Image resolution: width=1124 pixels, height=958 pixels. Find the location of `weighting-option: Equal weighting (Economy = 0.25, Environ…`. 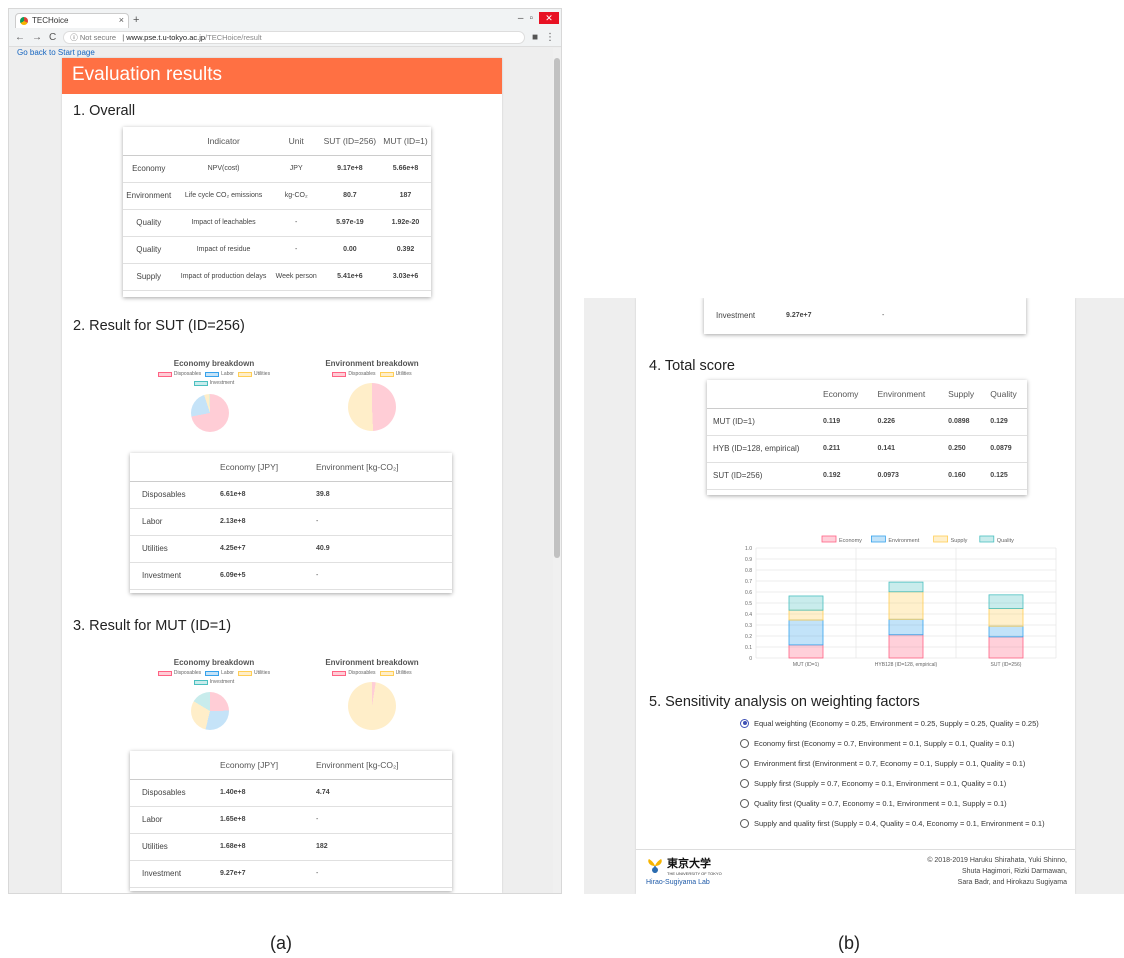

weighting-option: Equal weighting (Economy = 0.25, Environ… is located at coordinates (892, 723).